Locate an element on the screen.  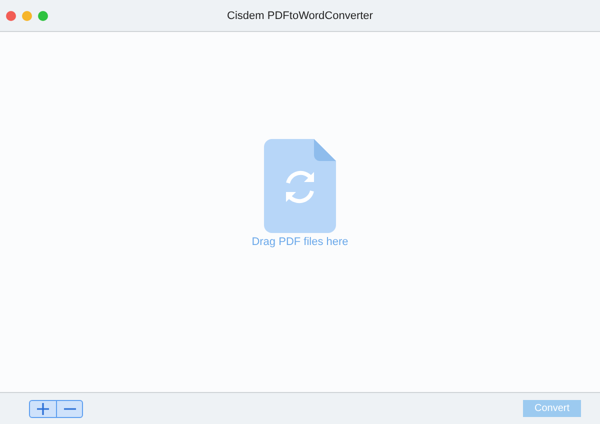
plus-icon is located at coordinates (43, 408).